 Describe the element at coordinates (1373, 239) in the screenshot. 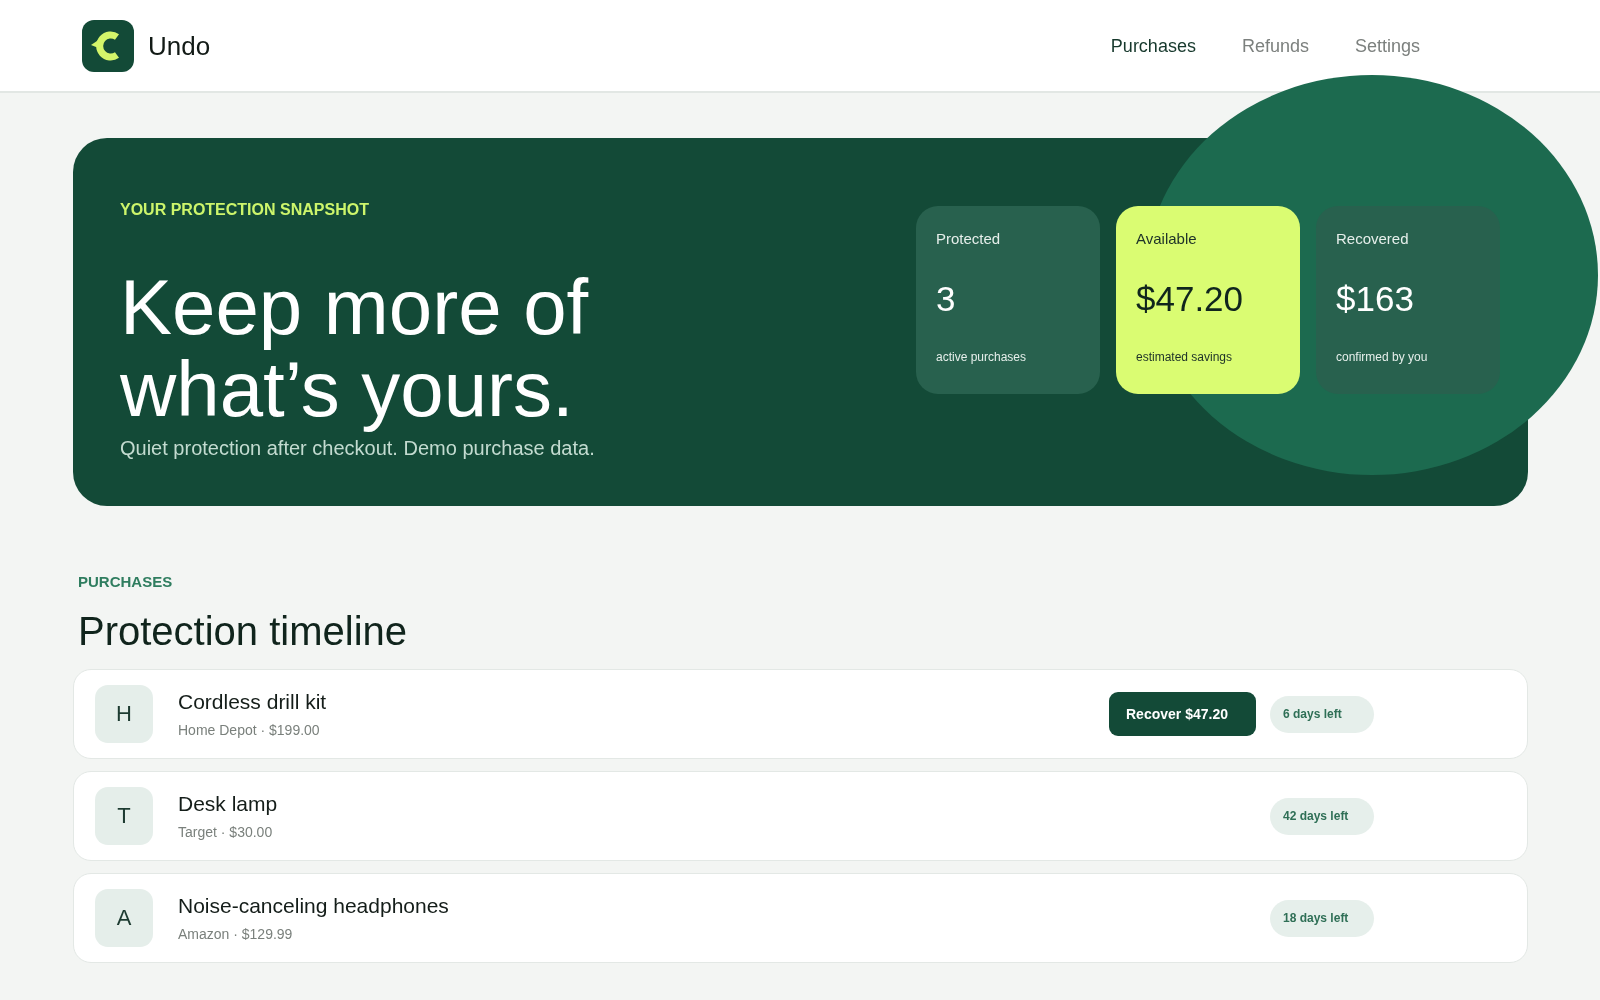

I see `stat-label: Recovered` at that location.